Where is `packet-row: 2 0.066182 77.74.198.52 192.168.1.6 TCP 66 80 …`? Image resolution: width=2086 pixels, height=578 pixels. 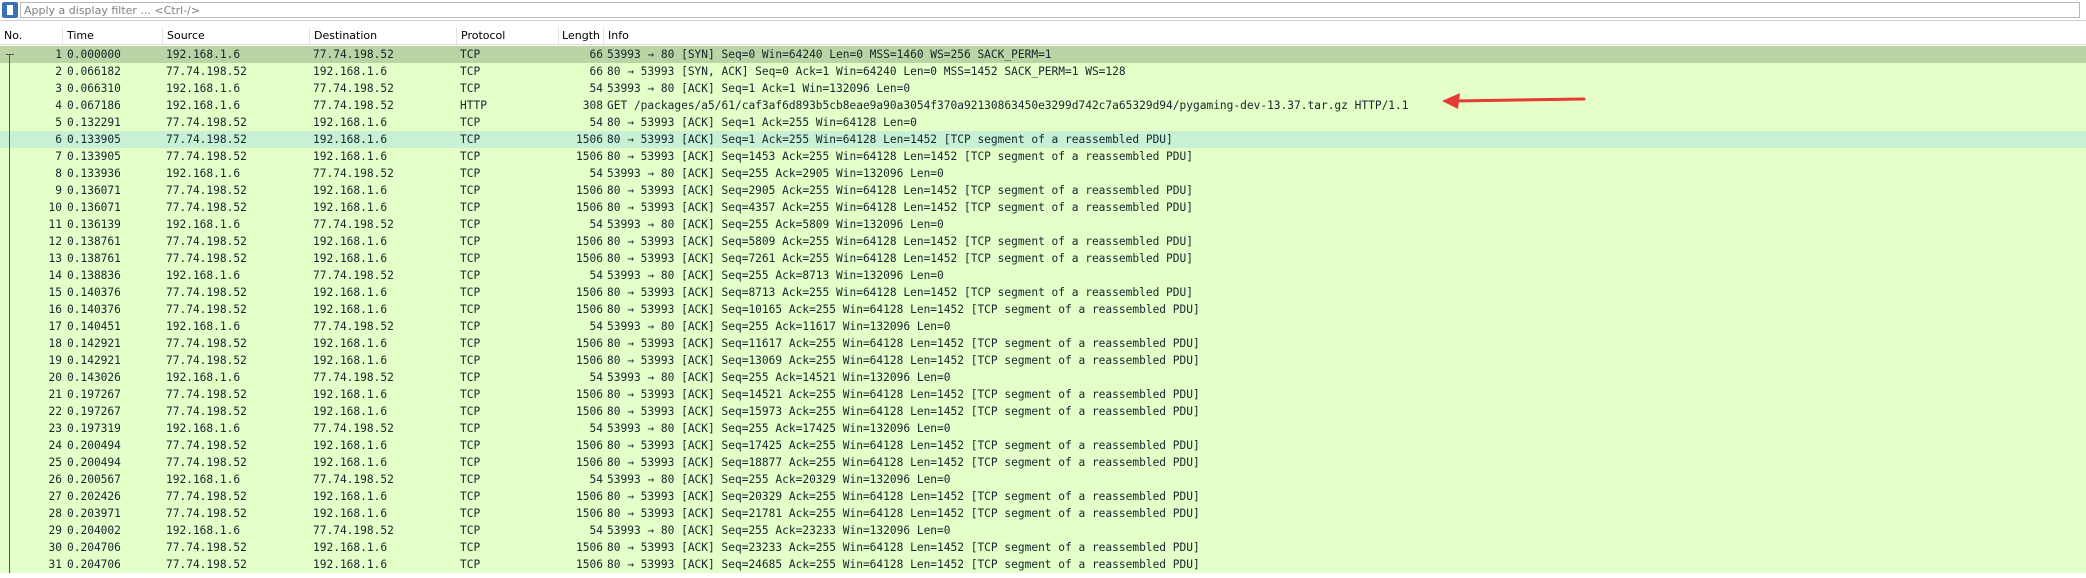
packet-row: 2 0.066182 77.74.198.52 192.168.1.6 TCP 66 80 … is located at coordinates (1043, 71).